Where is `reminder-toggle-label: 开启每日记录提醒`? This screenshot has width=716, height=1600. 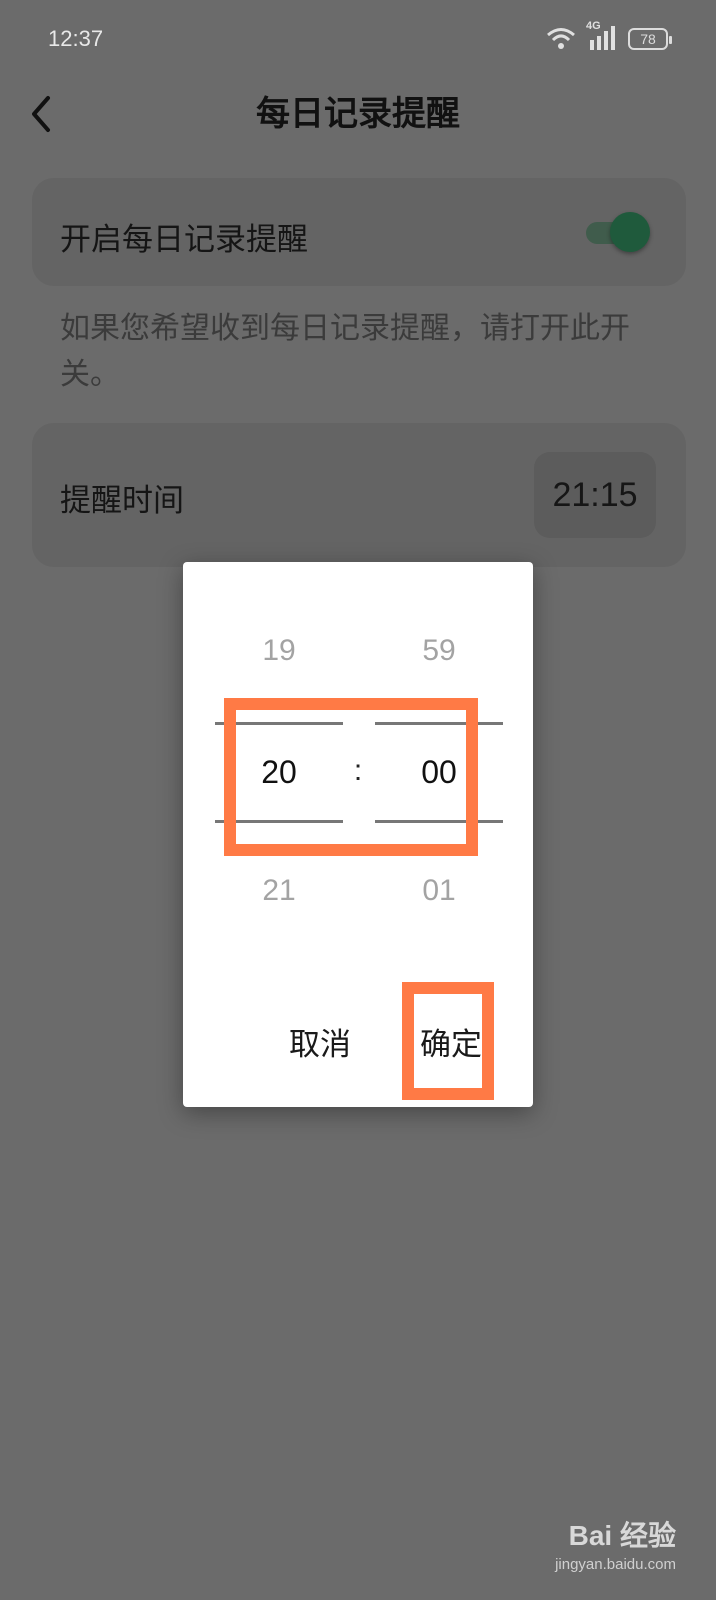 reminder-toggle-label: 开启每日记录提醒 is located at coordinates (184, 240).